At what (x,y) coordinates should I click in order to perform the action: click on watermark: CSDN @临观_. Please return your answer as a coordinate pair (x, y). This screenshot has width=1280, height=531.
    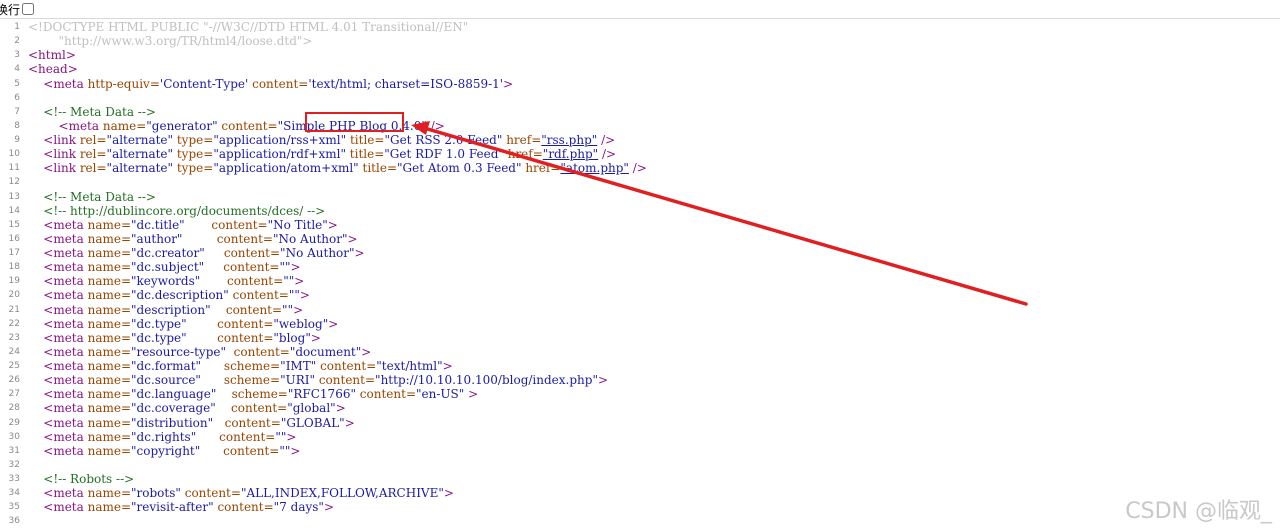
    Looking at the image, I should click on (1198, 511).